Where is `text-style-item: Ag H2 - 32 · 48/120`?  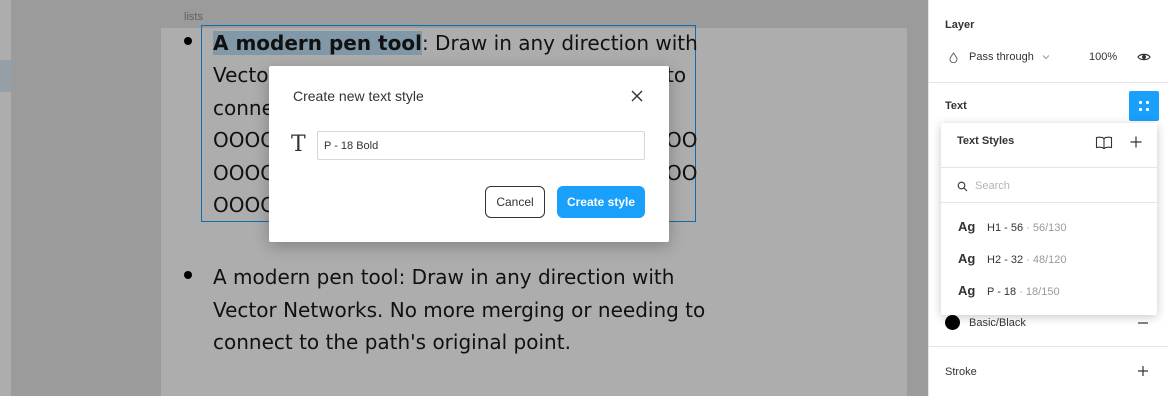 text-style-item: Ag H2 - 32 · 48/120 is located at coordinates (1049, 259).